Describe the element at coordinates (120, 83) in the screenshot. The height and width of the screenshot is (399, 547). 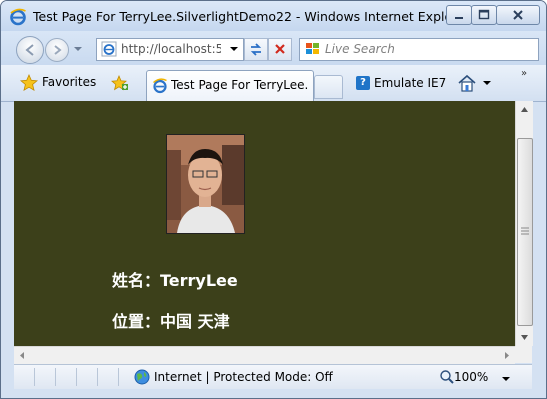
I see `add-favorite-icon` at that location.